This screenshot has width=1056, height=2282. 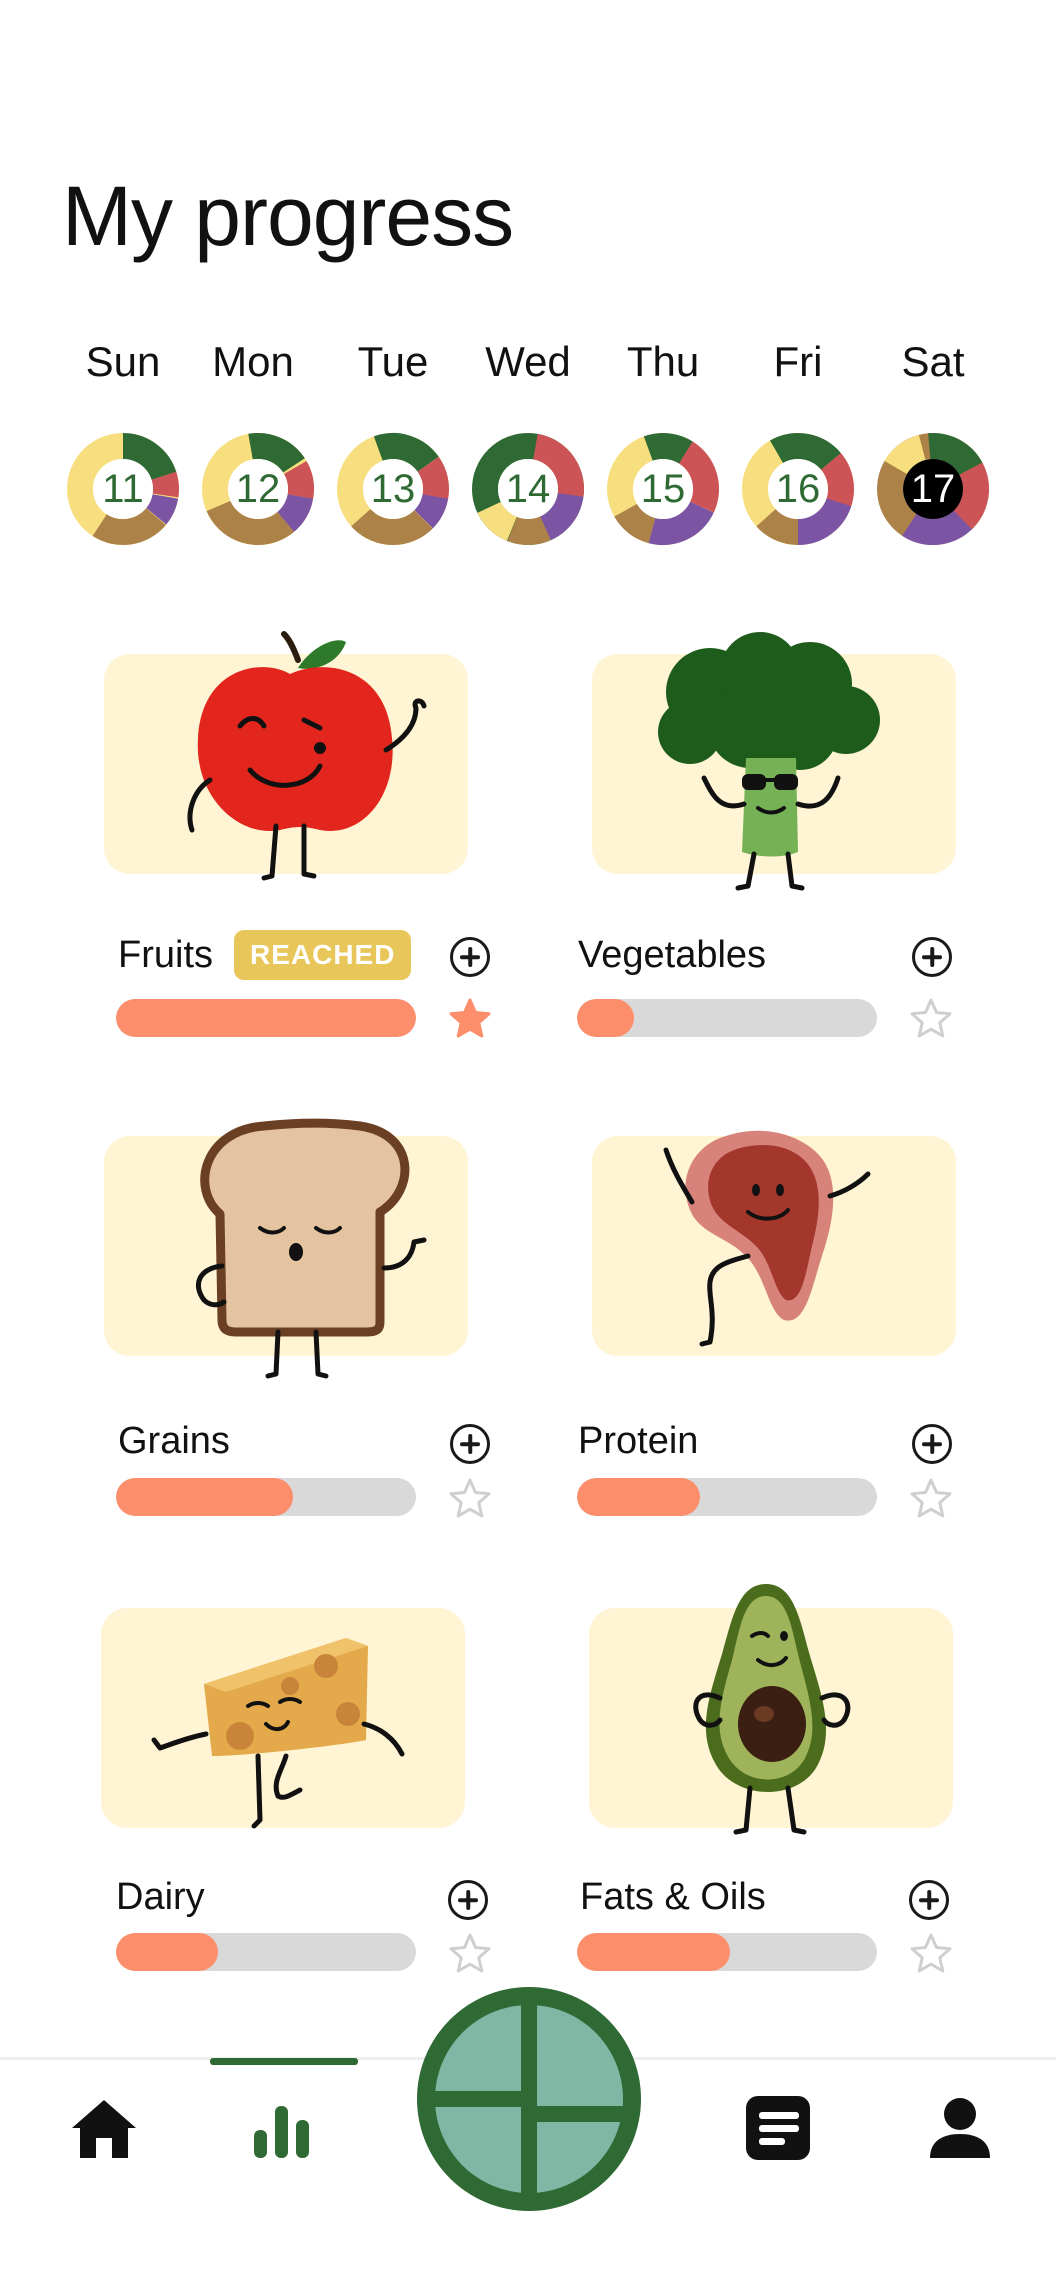 I want to click on day-ring-tue: 13, so click(x=393, y=489).